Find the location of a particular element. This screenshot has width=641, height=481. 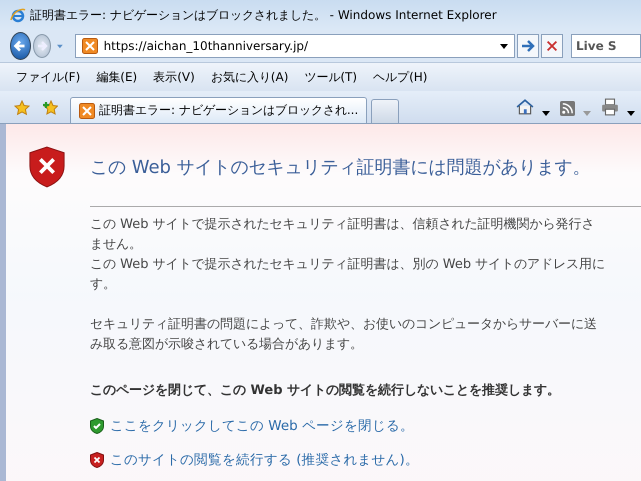

paragraph-line: セキュリティ証明書の問題によって、詐欺や、お使いのコンピュータからサーバーに送 is located at coordinates (344, 325).